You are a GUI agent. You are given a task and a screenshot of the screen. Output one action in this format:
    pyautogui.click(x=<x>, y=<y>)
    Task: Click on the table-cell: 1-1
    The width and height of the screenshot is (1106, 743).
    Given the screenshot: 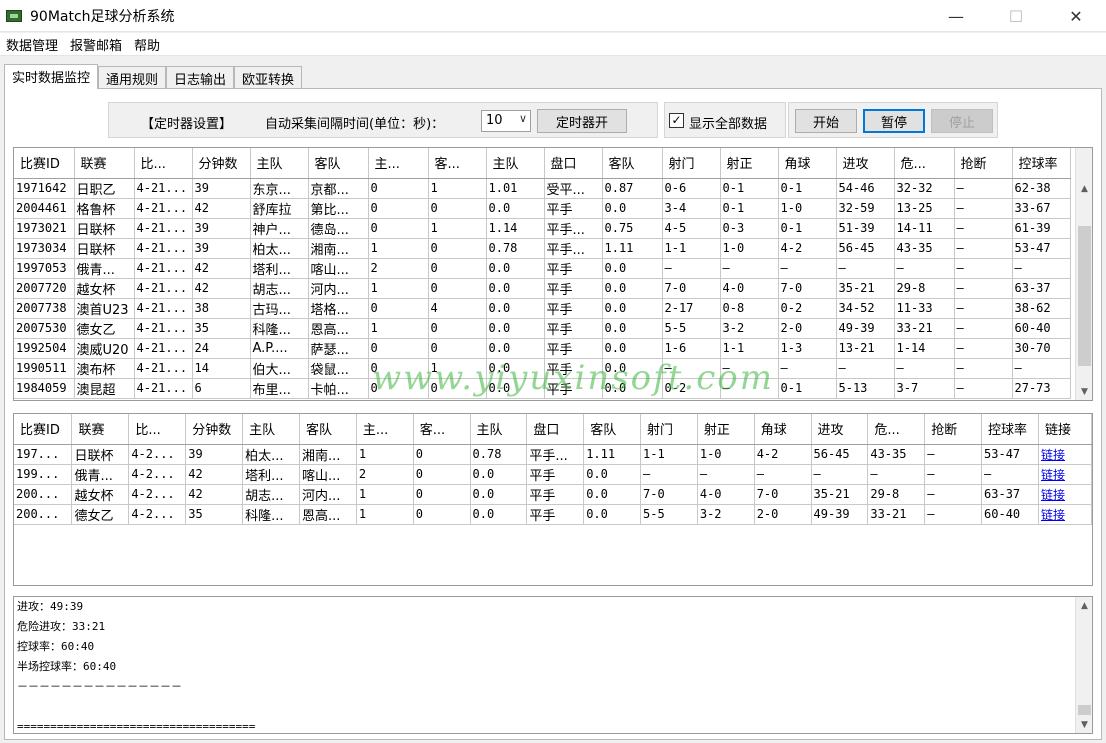 What is the action you would take?
    pyautogui.click(x=749, y=348)
    